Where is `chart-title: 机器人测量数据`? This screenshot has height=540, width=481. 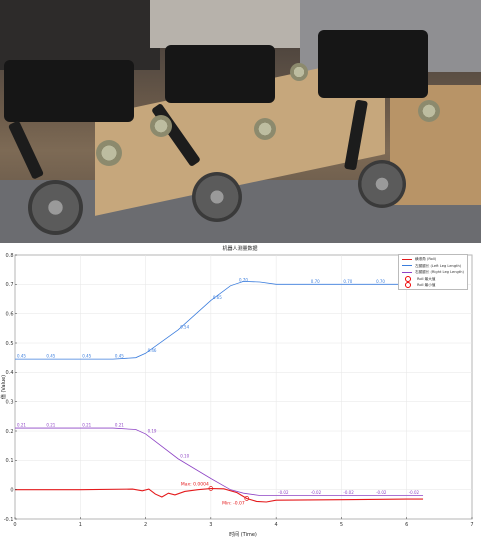
chart-title: 机器人测量数据 is located at coordinates (239, 248).